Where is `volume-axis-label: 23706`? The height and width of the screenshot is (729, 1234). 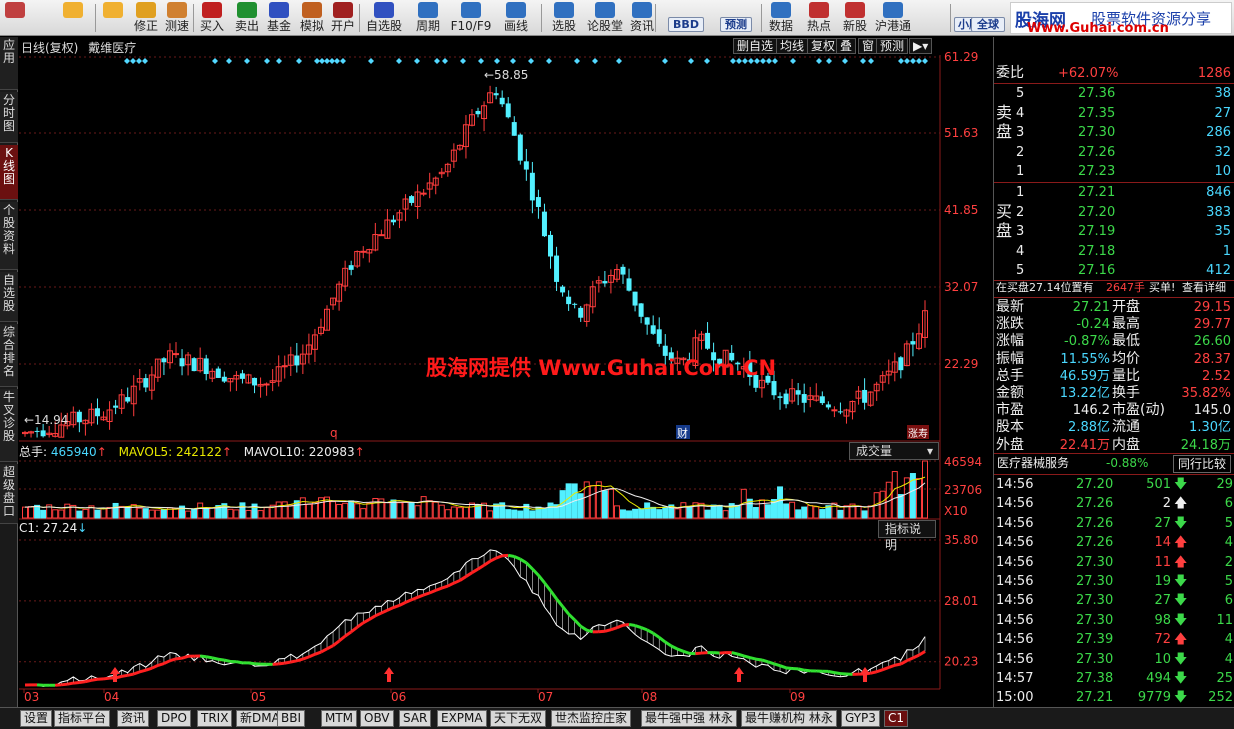
volume-axis-label: 23706 is located at coordinates (963, 490).